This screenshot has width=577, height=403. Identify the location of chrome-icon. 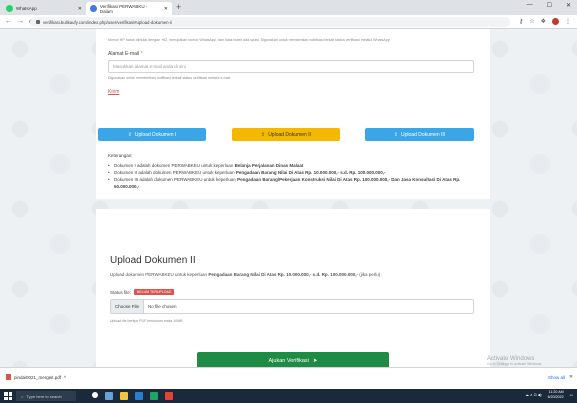
(169, 396).